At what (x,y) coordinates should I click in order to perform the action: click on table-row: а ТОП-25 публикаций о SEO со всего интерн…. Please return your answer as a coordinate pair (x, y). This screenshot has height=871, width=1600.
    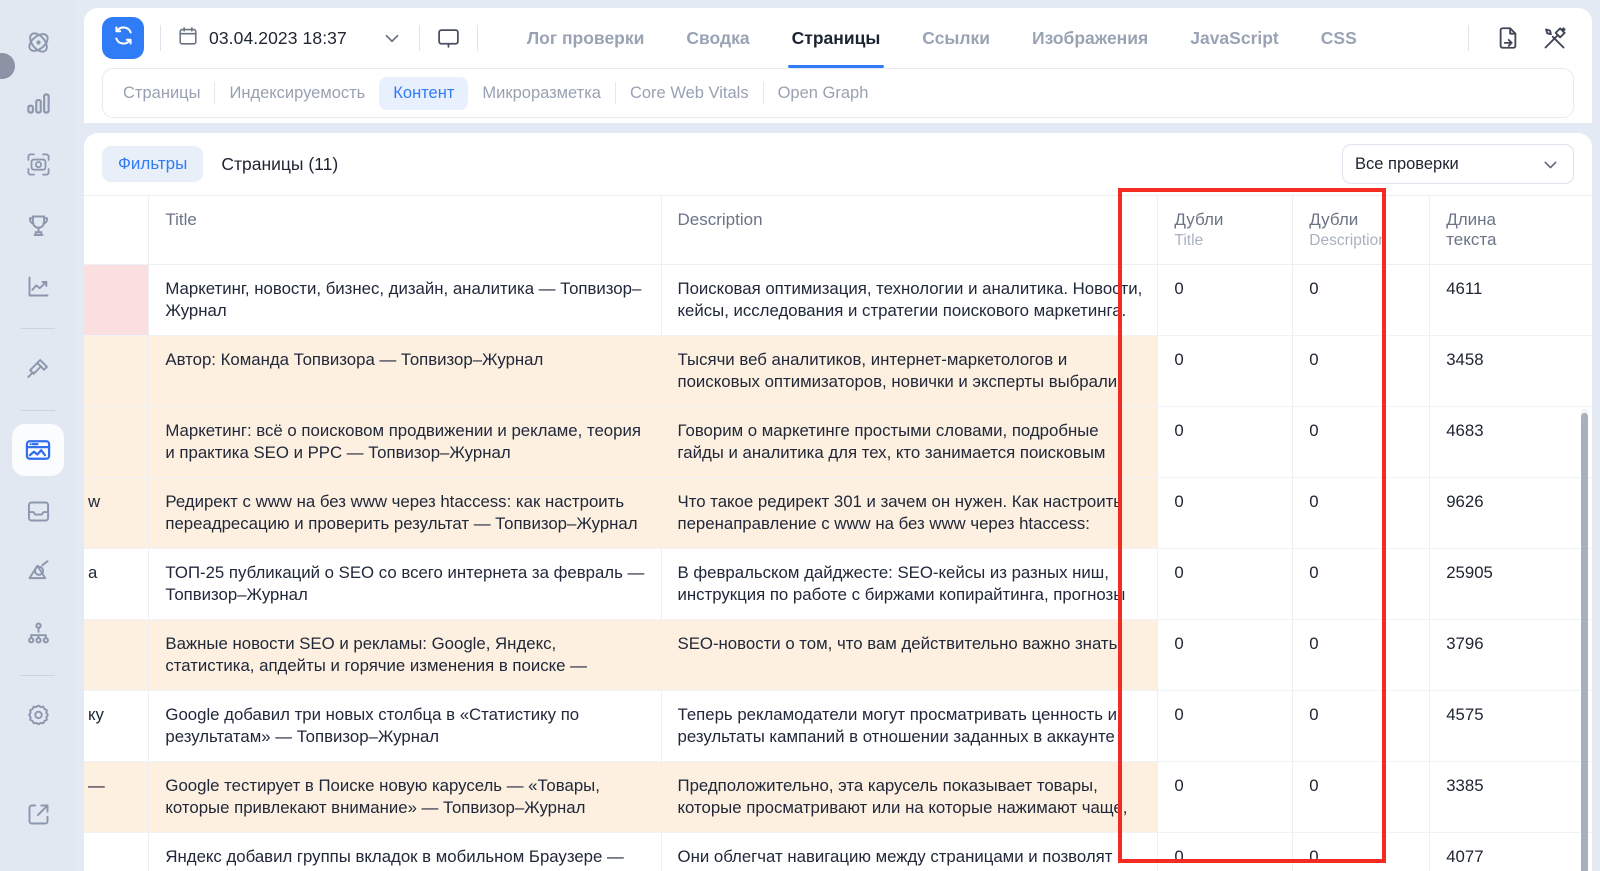
    Looking at the image, I should click on (838, 584).